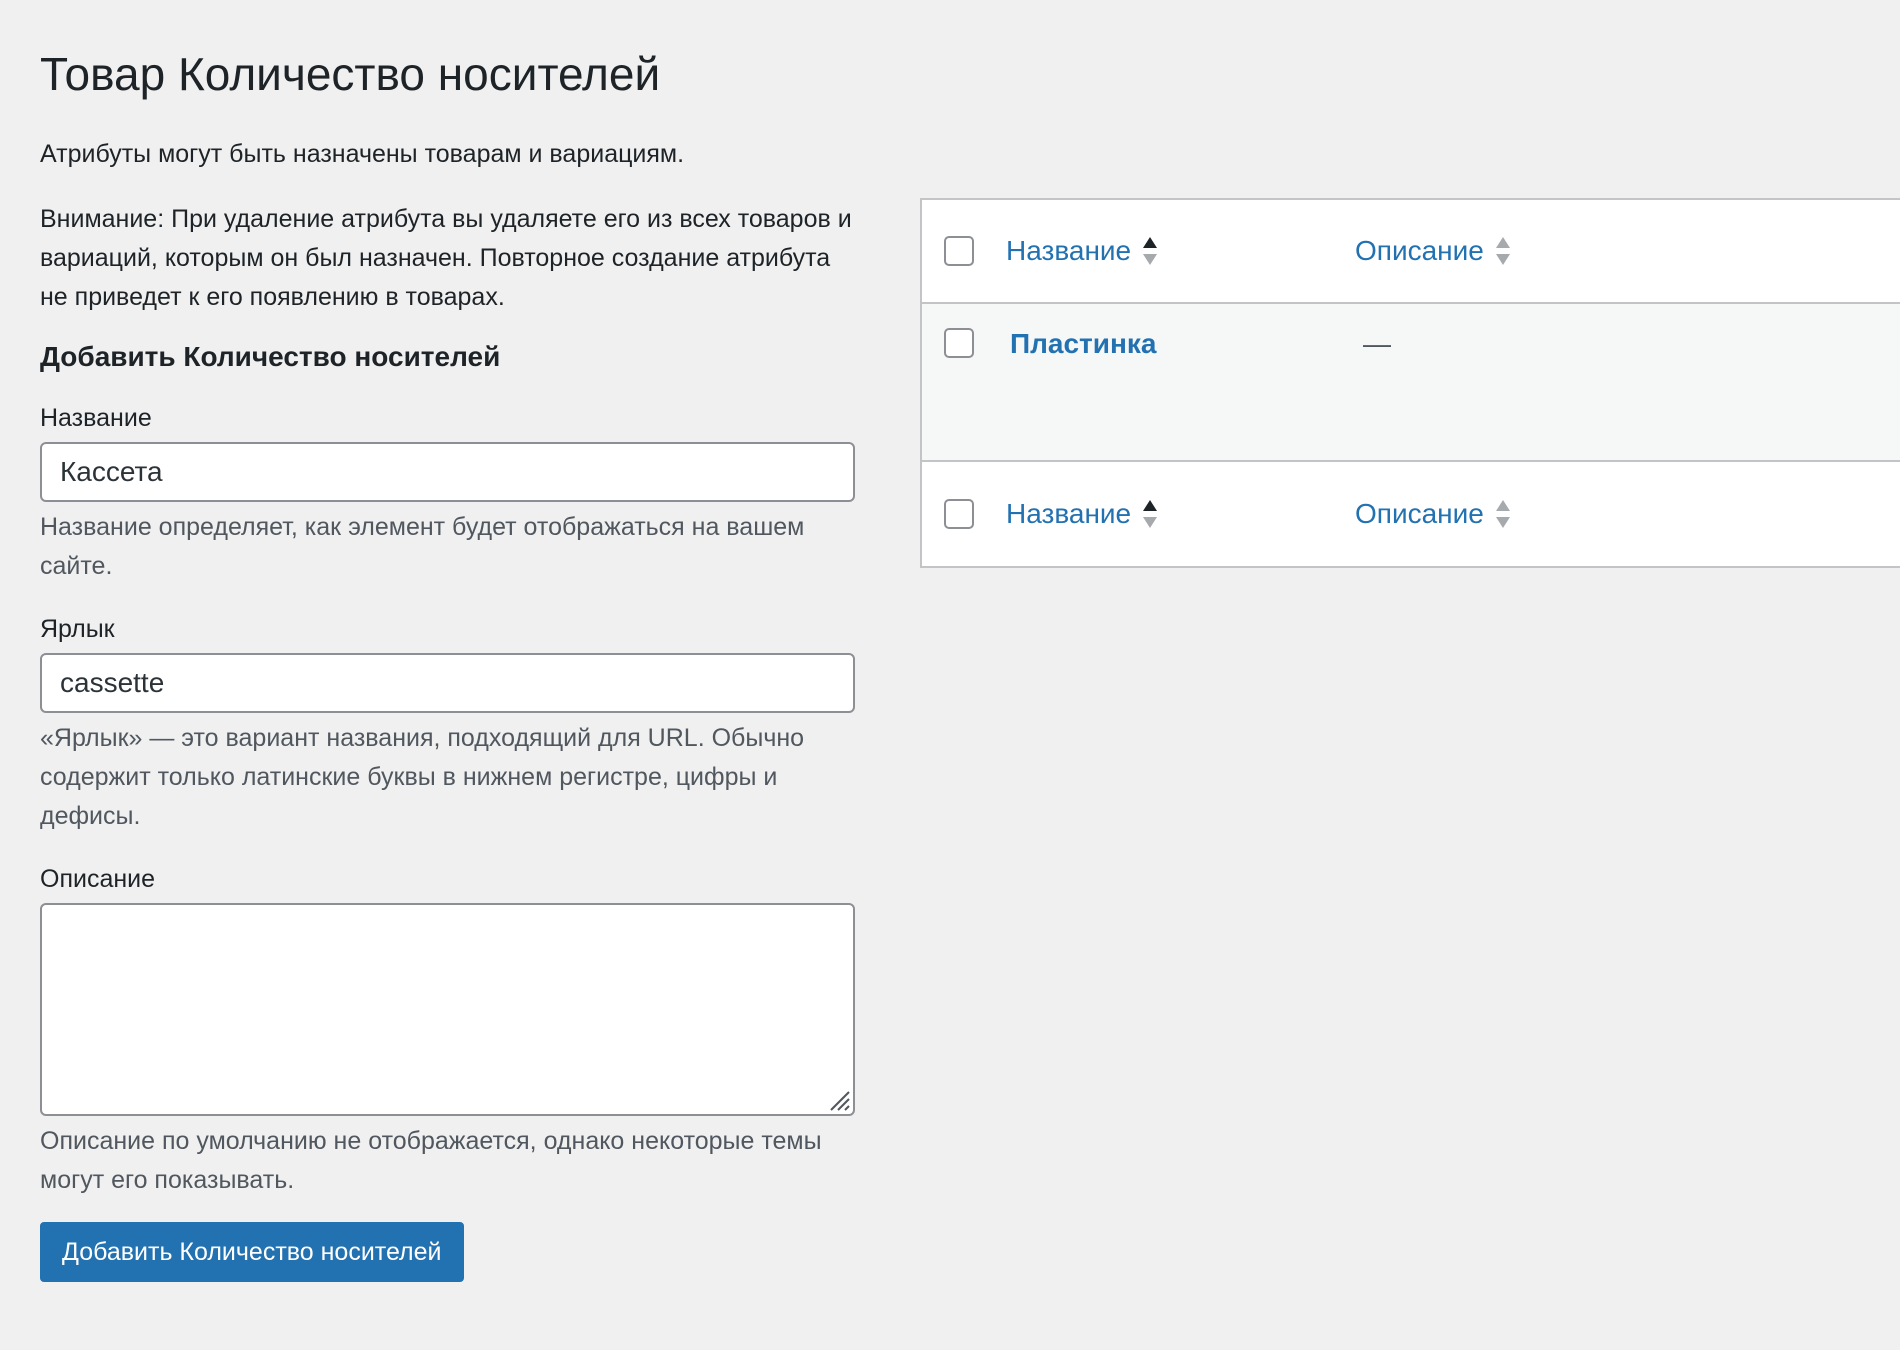 Image resolution: width=1900 pixels, height=1350 pixels. Describe the element at coordinates (252, 1252) in the screenshot. I see `add-term-button: Добавить Количество носителей` at that location.